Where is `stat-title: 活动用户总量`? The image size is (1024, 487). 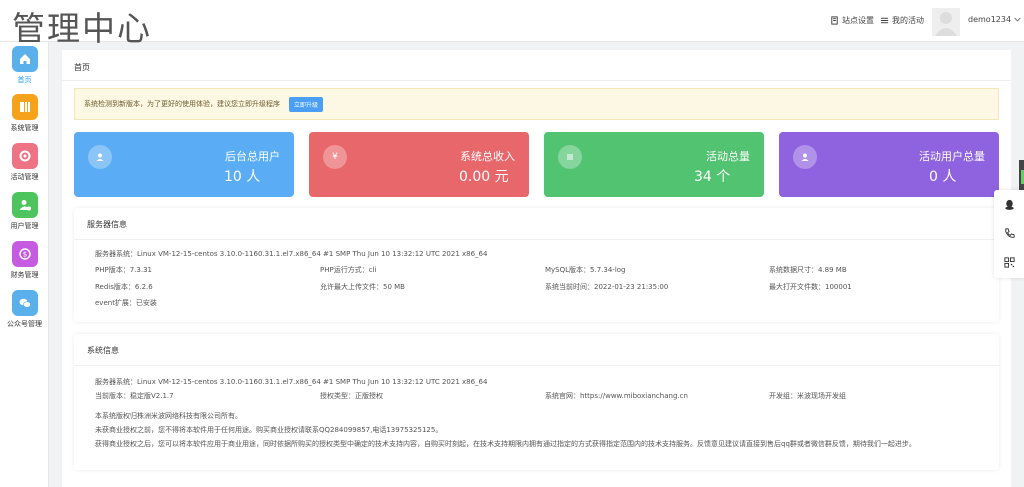
stat-title: 活动用户总量 is located at coordinates (952, 156).